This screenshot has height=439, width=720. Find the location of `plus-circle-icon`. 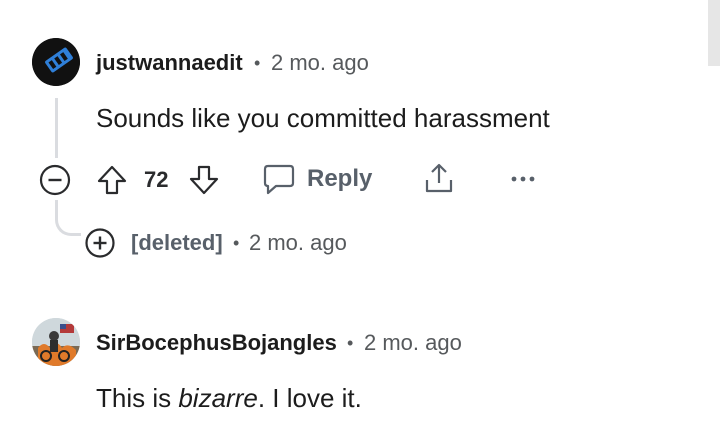

plus-circle-icon is located at coordinates (100, 243).